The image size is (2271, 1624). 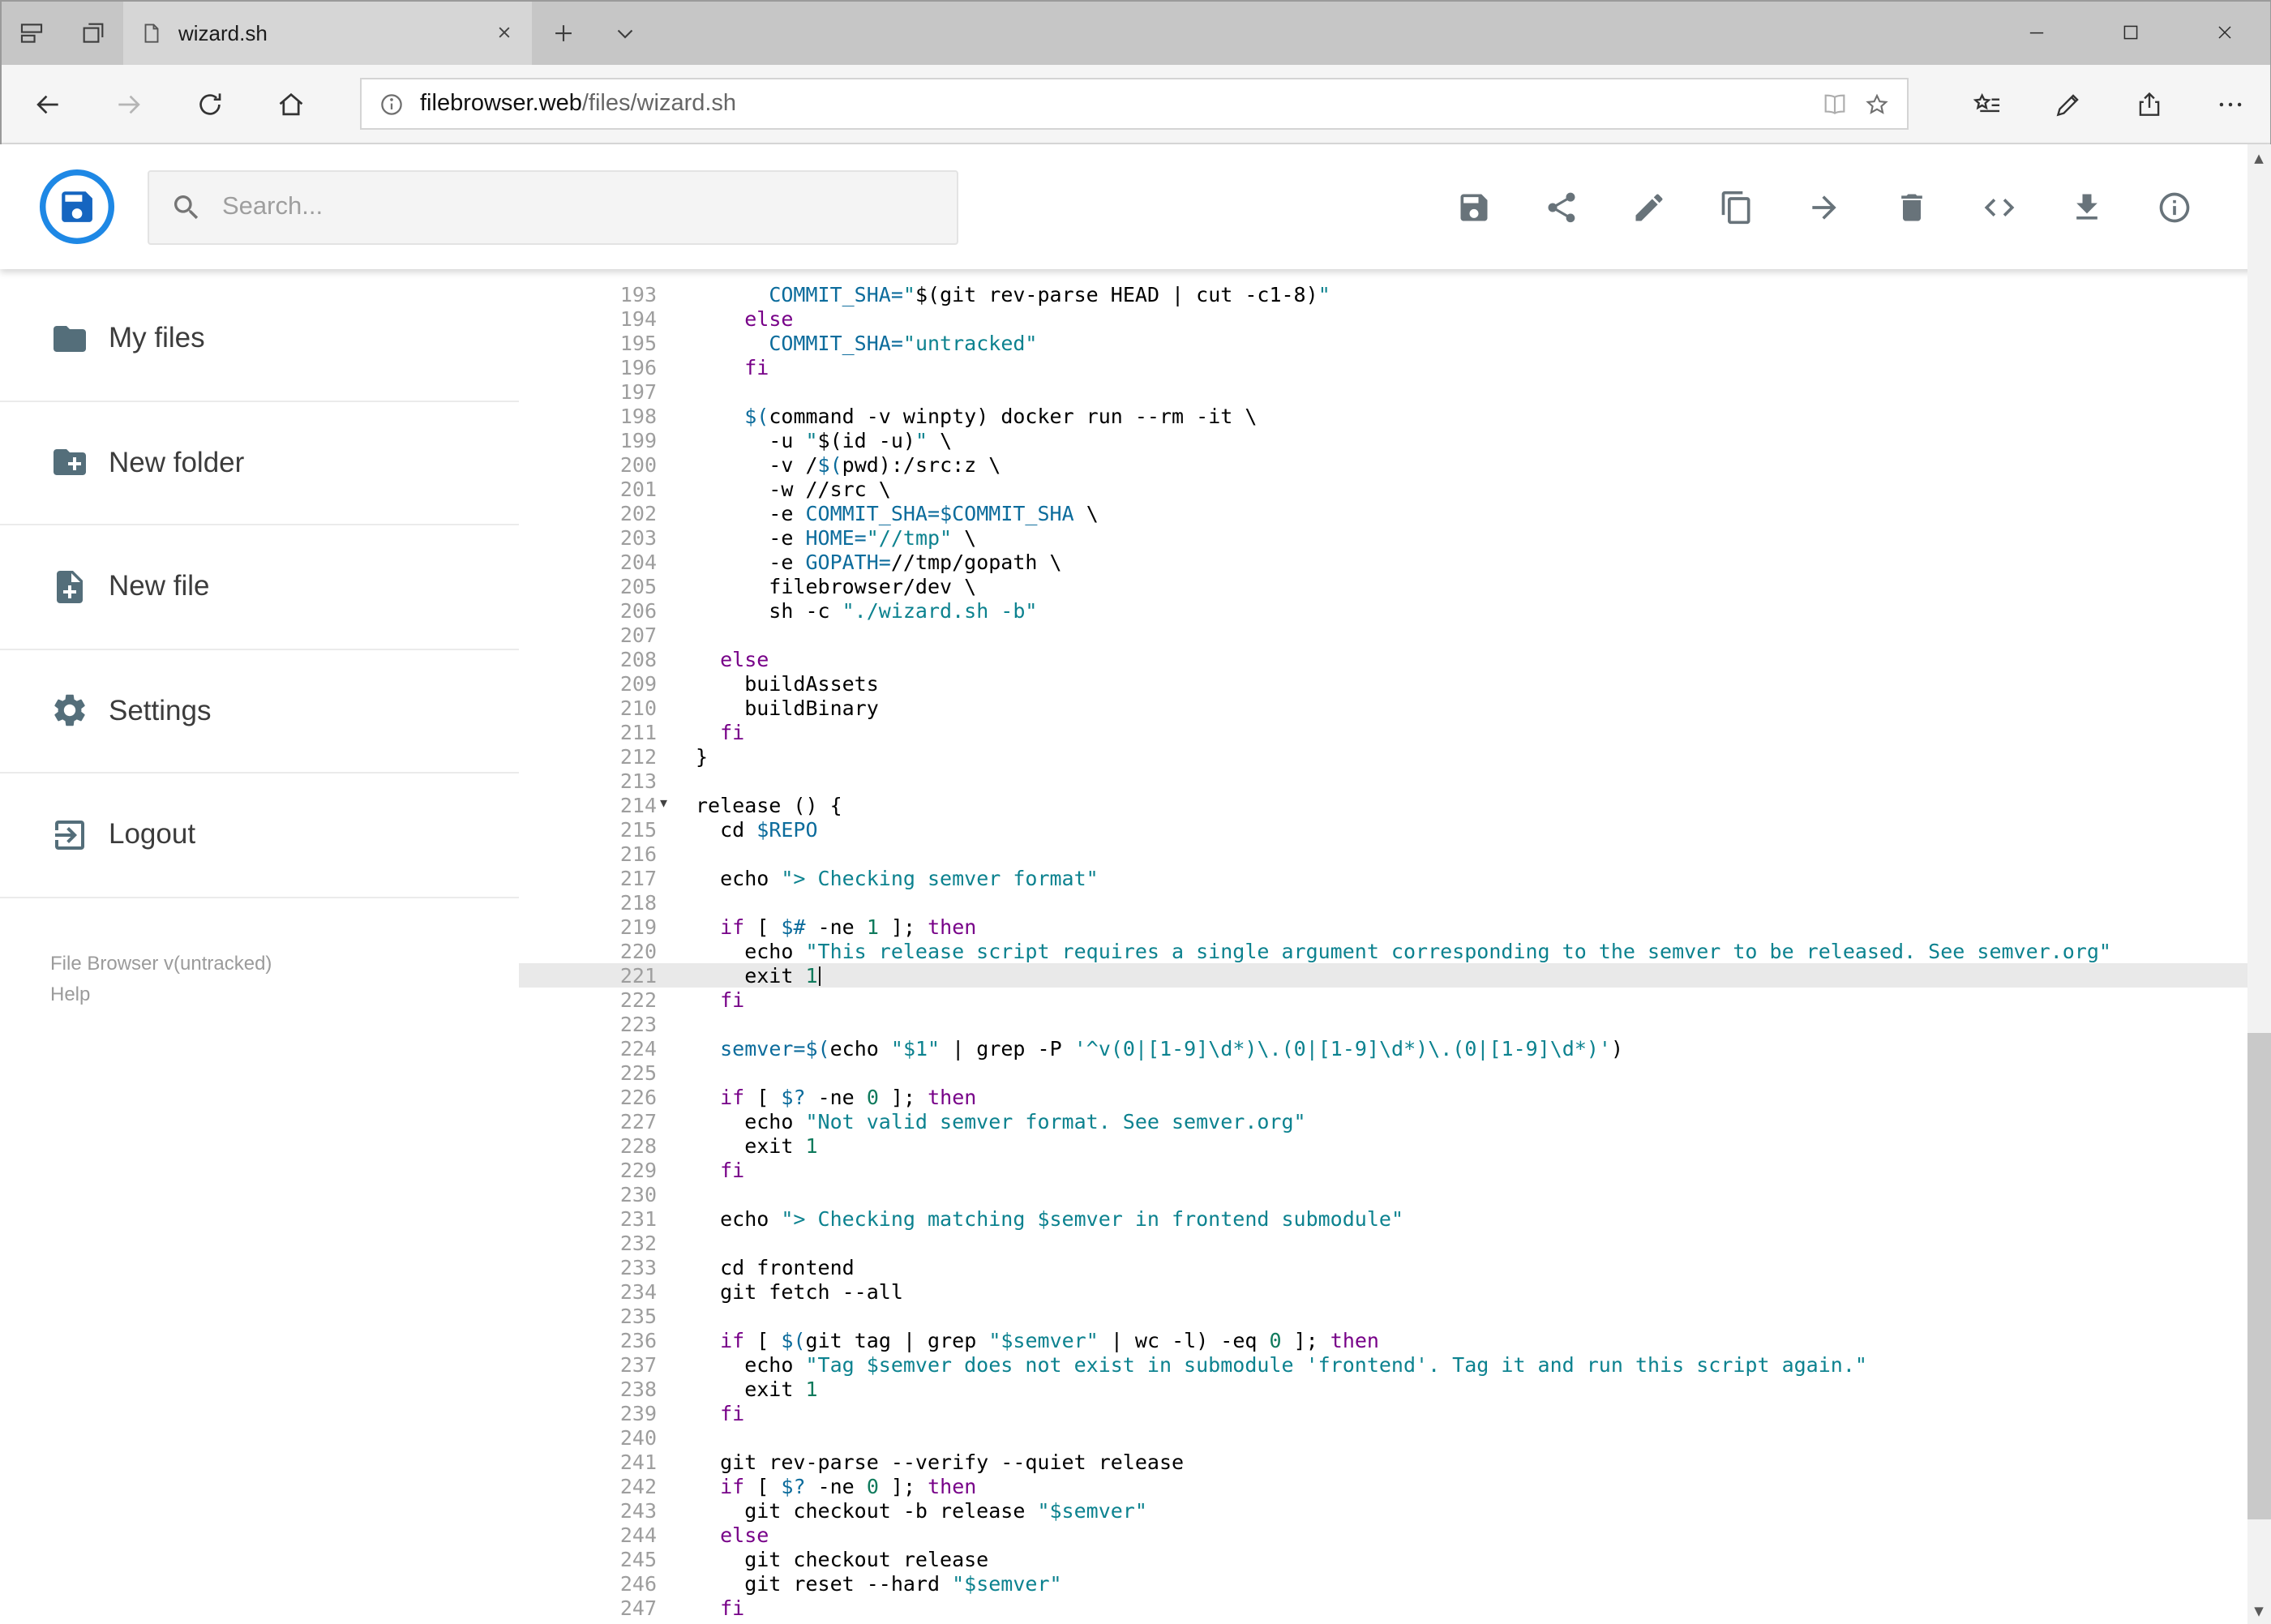 I want to click on delete-button, so click(x=1911, y=207).